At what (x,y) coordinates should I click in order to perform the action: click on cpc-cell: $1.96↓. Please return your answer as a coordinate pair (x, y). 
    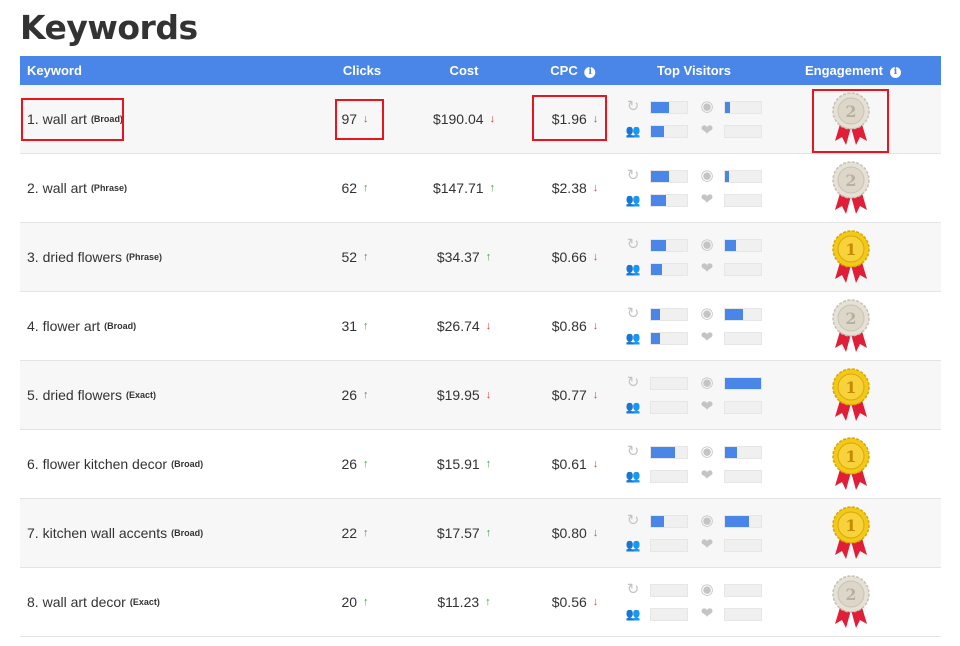
    Looking at the image, I should click on (575, 119).